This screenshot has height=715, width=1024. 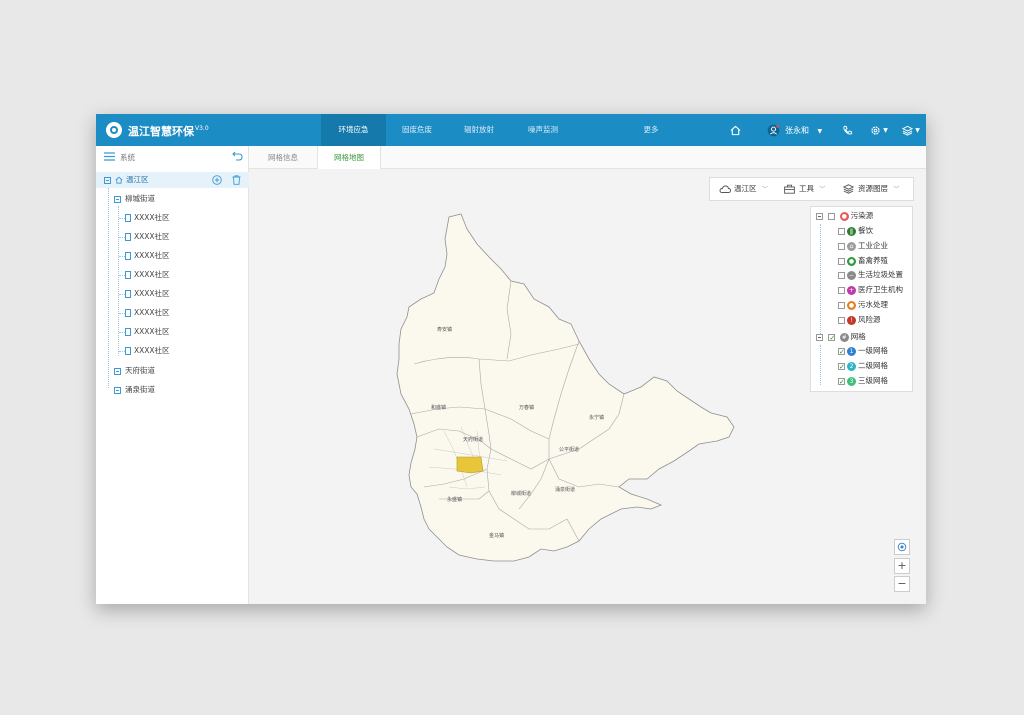 What do you see at coordinates (473, 439) in the screenshot?
I see `town-label: 天府街道` at bounding box center [473, 439].